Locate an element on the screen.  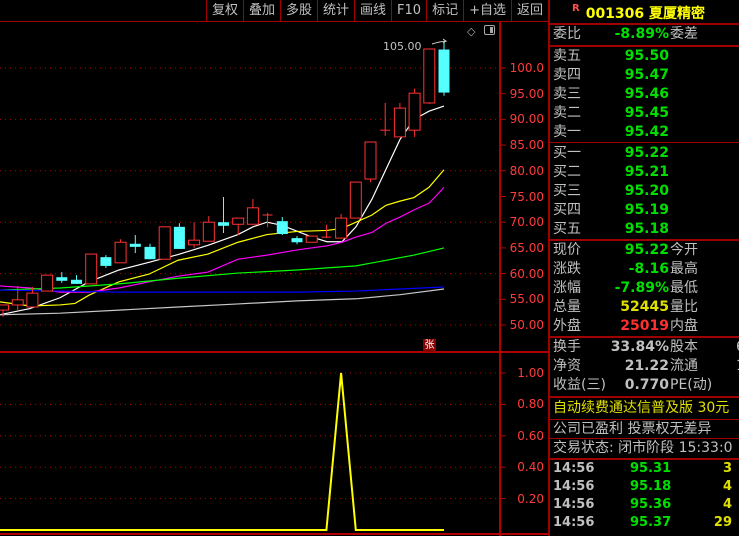
fund-value: 21.22 is located at coordinates (646, 366).